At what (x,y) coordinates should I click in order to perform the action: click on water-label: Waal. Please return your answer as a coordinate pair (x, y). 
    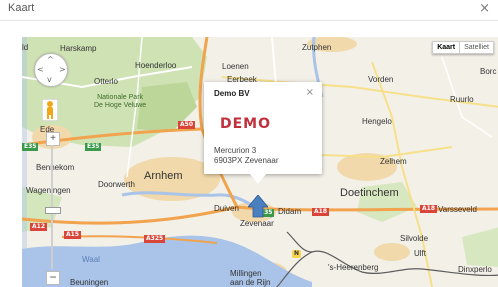
    Looking at the image, I should click on (91, 259).